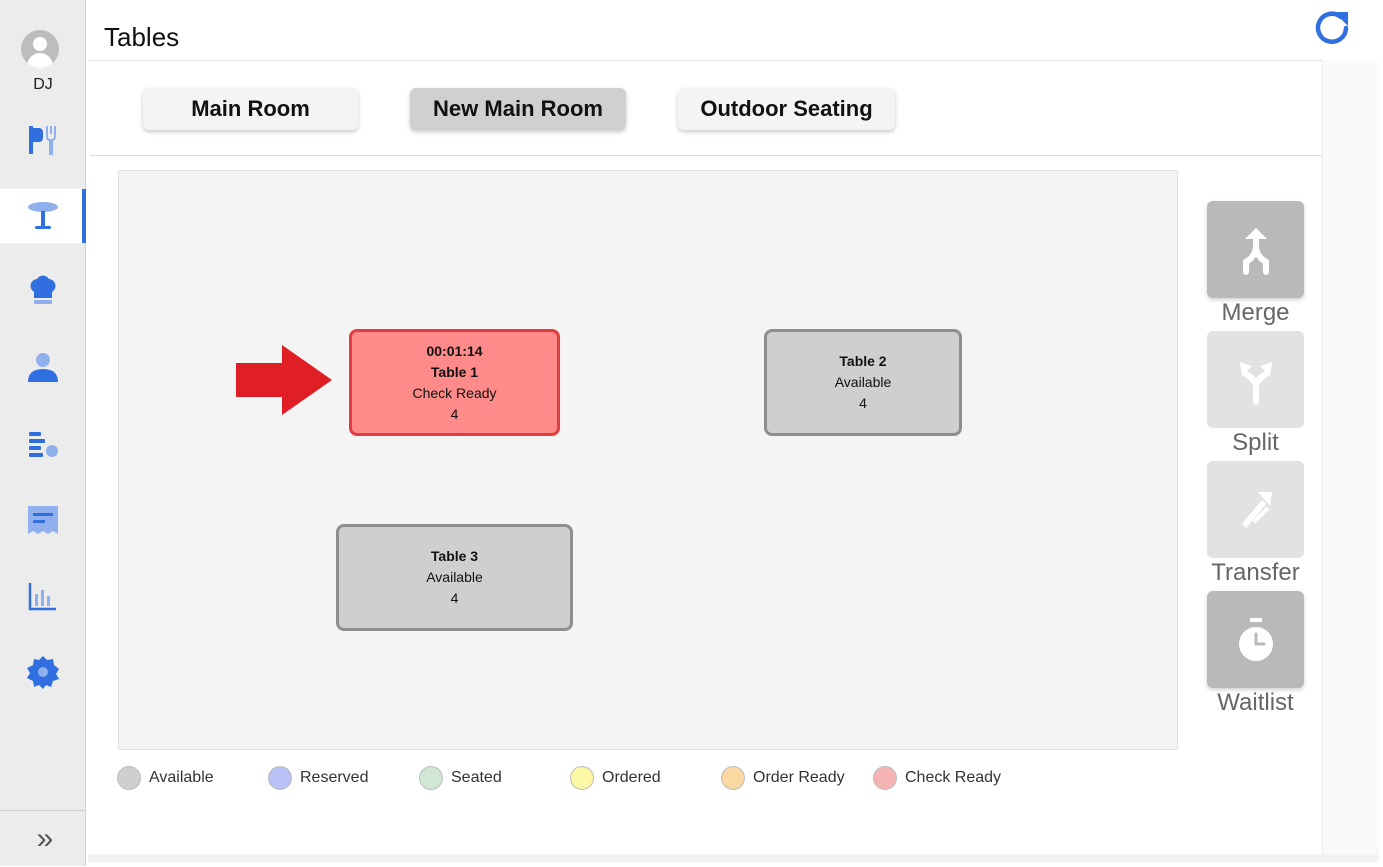 Image resolution: width=1383 pixels, height=867 pixels. I want to click on table-1: 00:01:14 Table 1 Check Ready 4, so click(454, 382).